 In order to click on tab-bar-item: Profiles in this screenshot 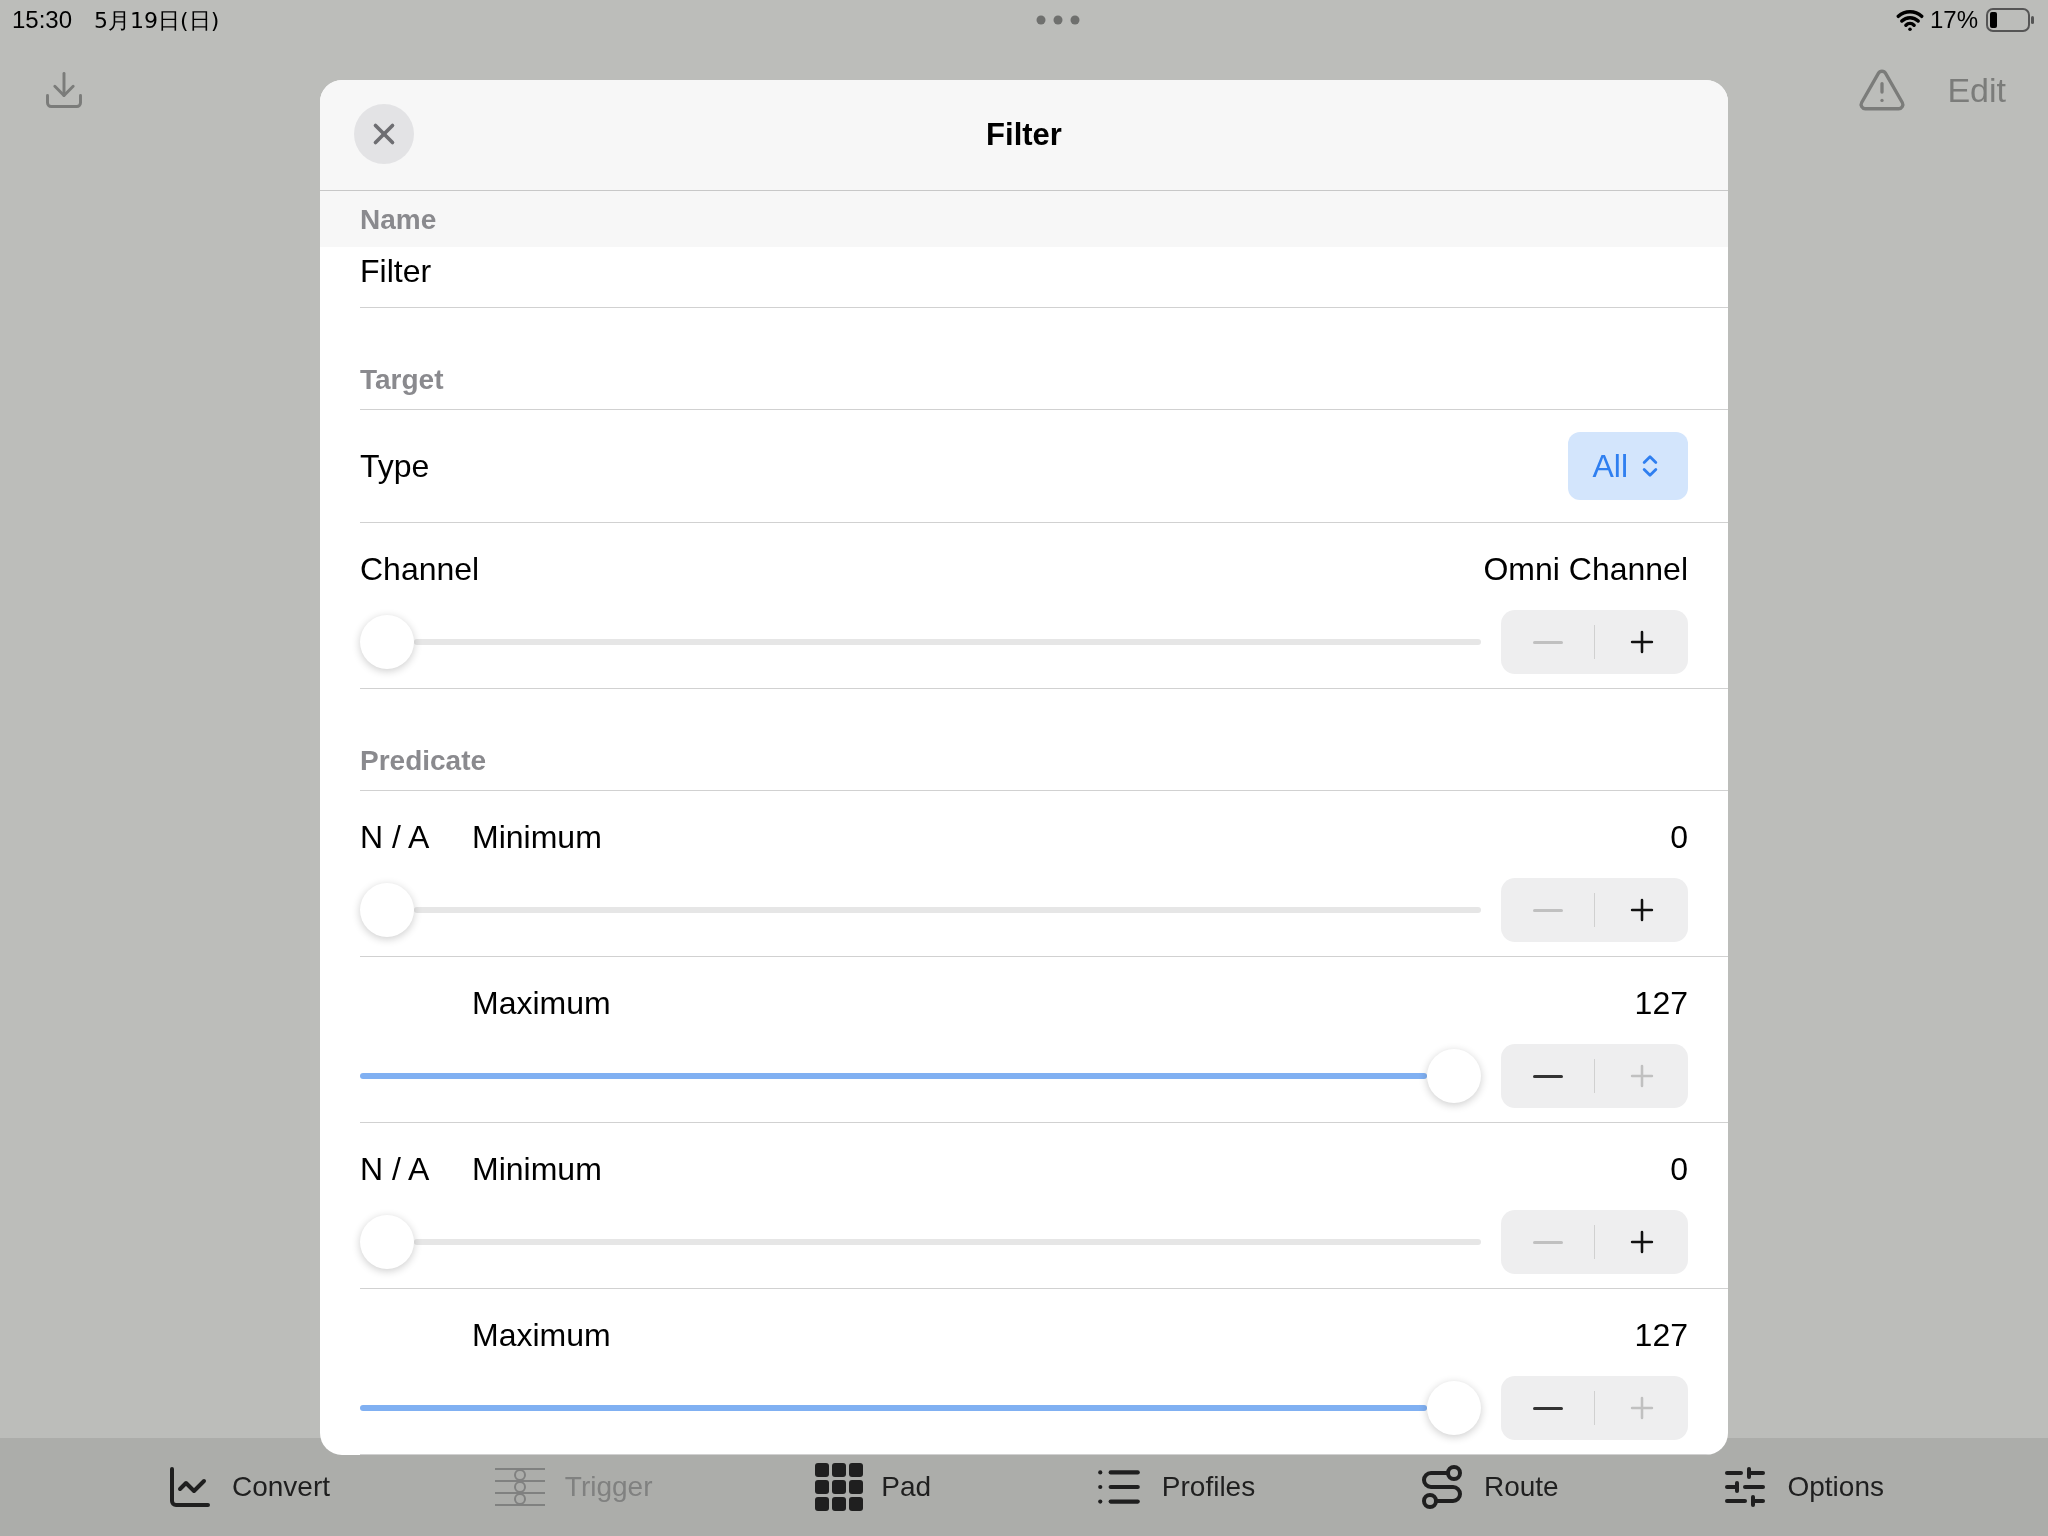, I will do `click(1174, 1487)`.